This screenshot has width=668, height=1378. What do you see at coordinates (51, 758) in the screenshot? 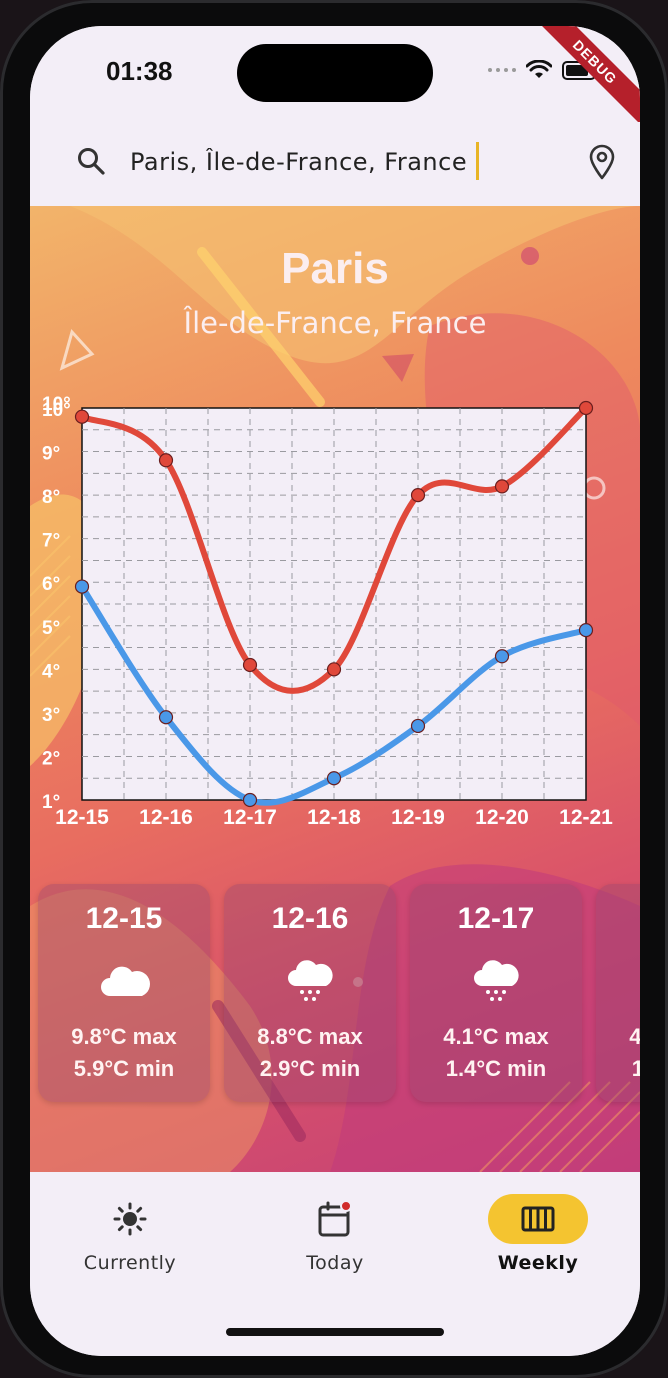
I see `chart-y-tick-label: 2°` at bounding box center [51, 758].